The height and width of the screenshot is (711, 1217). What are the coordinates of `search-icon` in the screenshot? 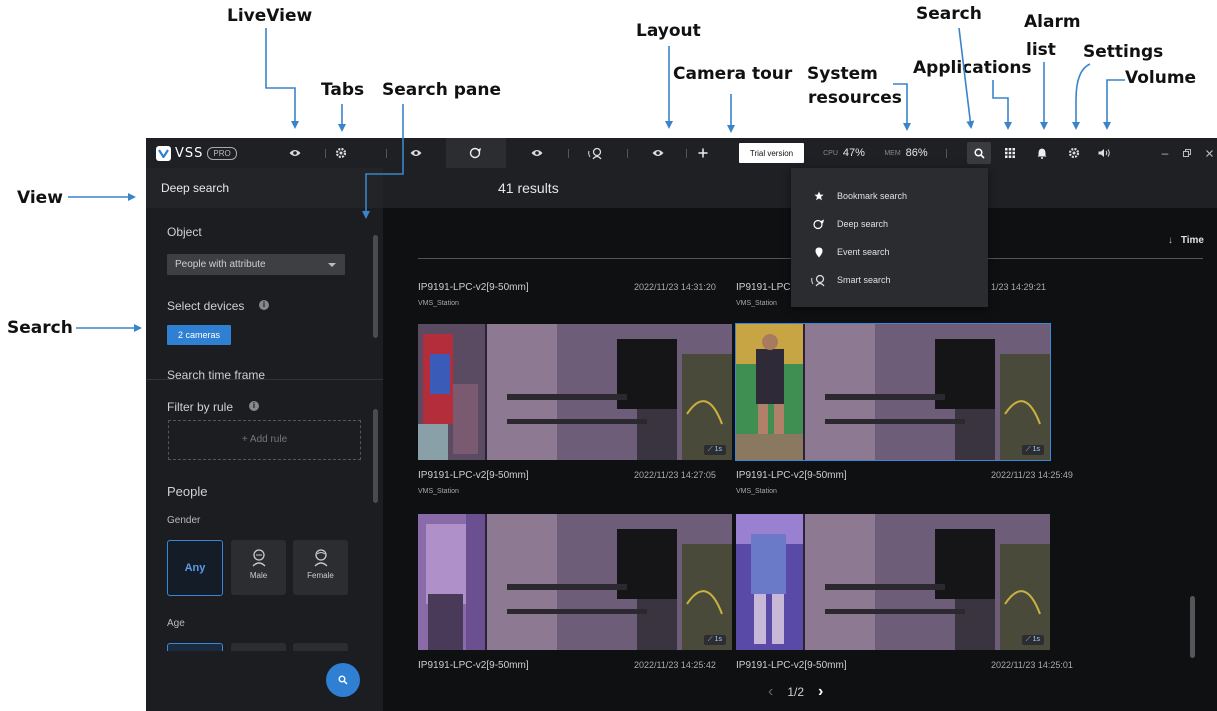 It's located at (979, 153).